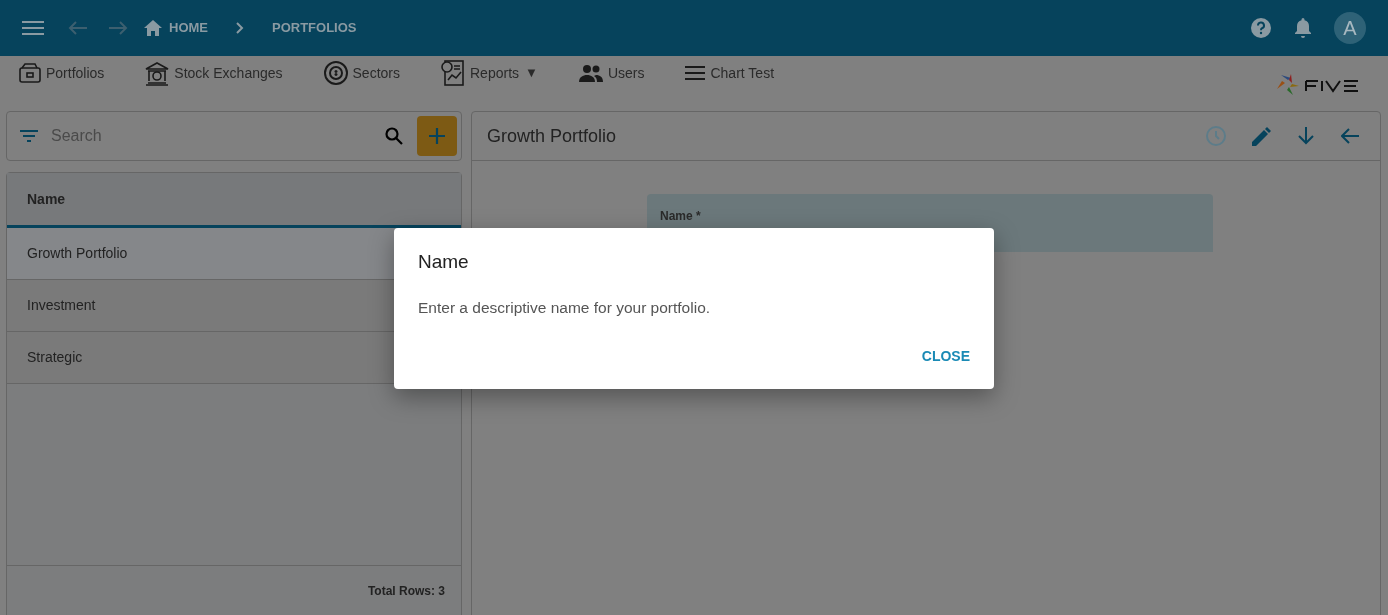 The image size is (1388, 615). What do you see at coordinates (314, 28) in the screenshot?
I see `breadcrumb-link: PORTFOLIOS` at bounding box center [314, 28].